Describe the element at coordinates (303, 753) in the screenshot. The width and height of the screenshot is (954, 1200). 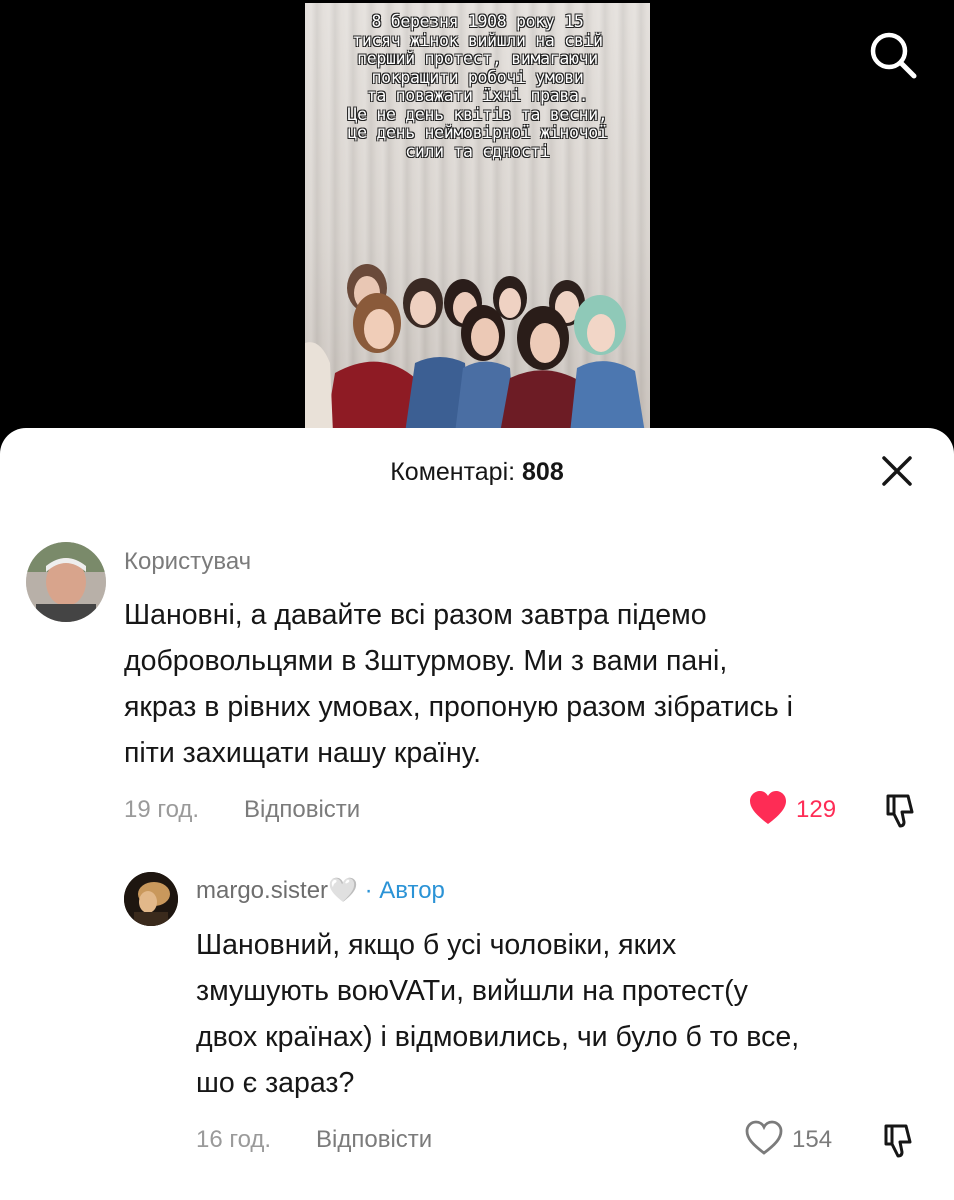
I see `comment-line: піти захищати нашу країну.` at that location.